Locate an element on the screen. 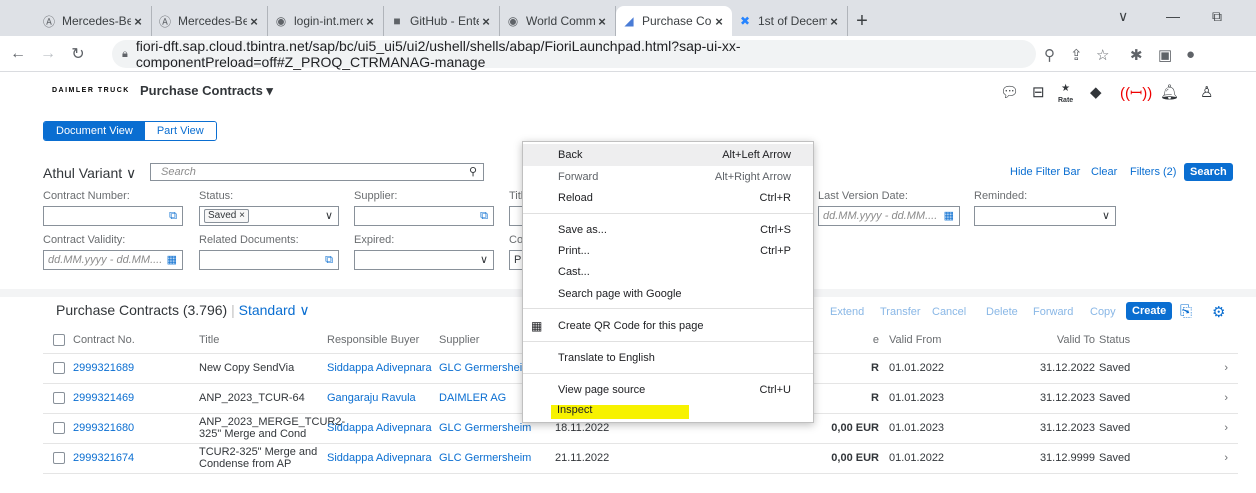 The width and height of the screenshot is (1256, 493). search-input: Search ⚲ is located at coordinates (317, 172).